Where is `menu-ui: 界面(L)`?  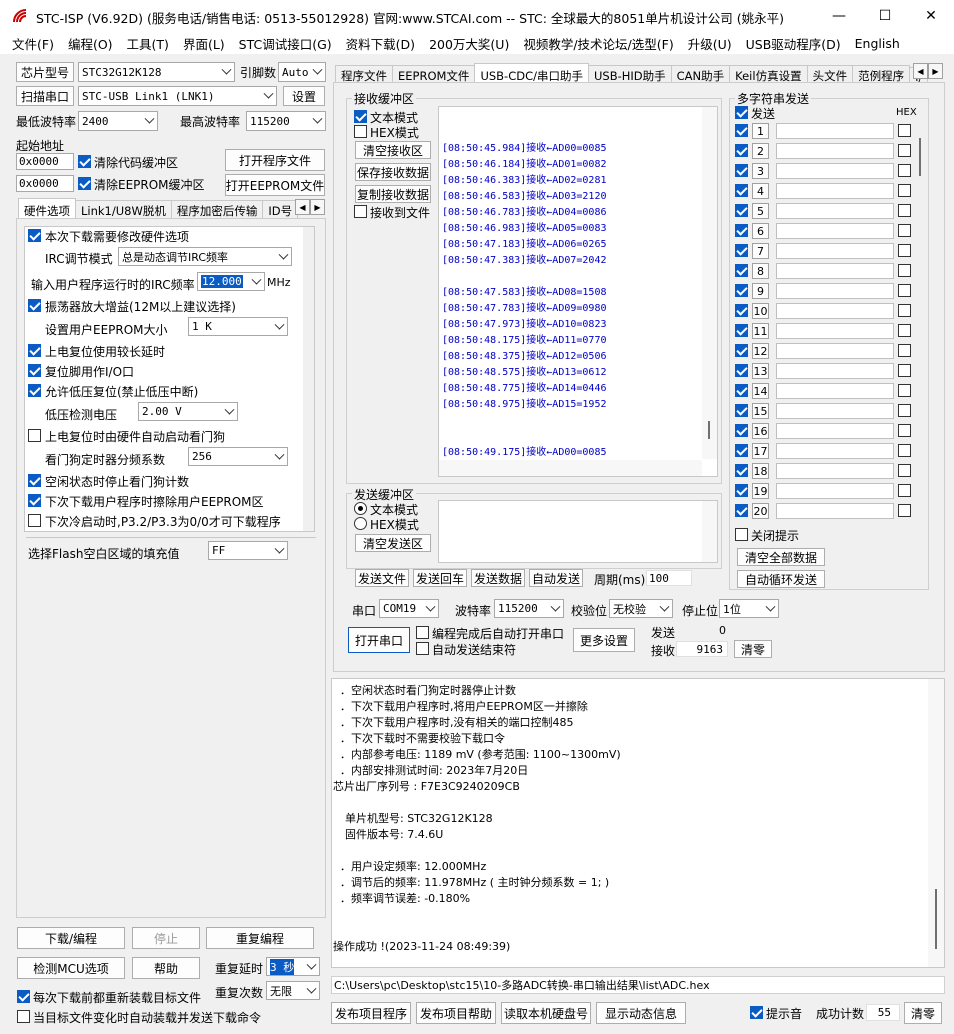
menu-ui: 界面(L) is located at coordinates (204, 43).